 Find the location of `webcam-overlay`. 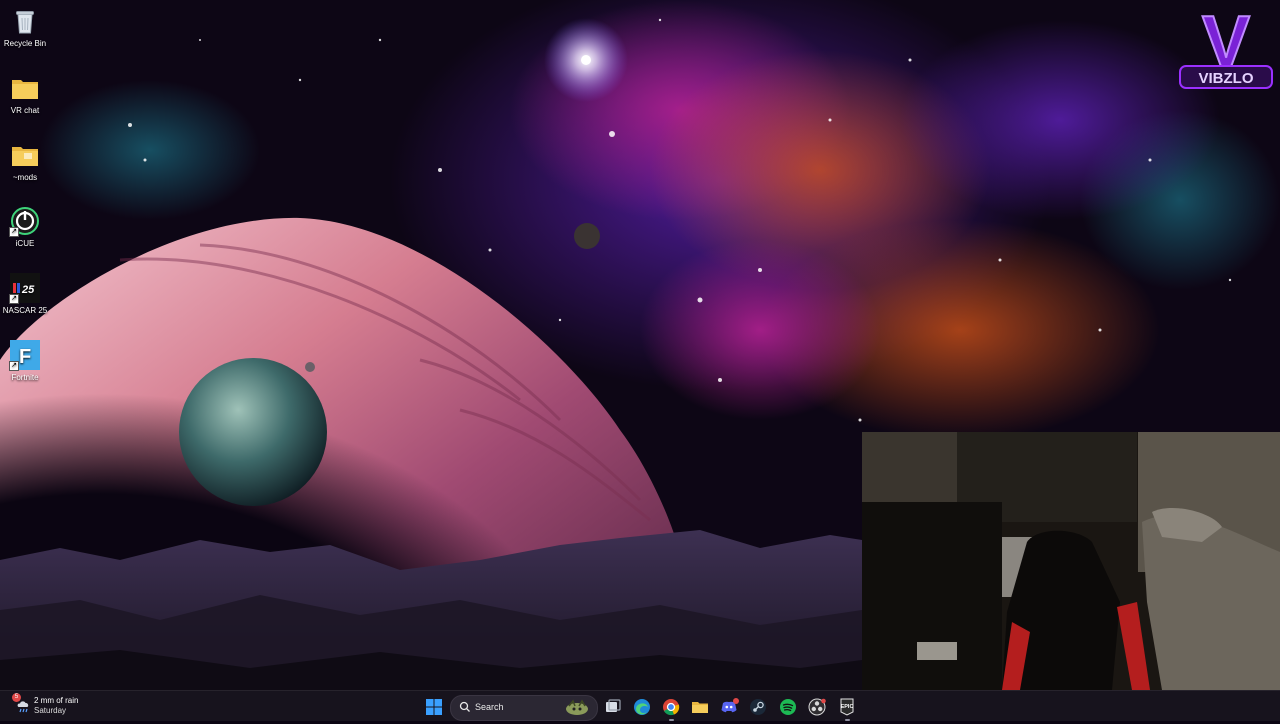

webcam-overlay is located at coordinates (1071, 561).